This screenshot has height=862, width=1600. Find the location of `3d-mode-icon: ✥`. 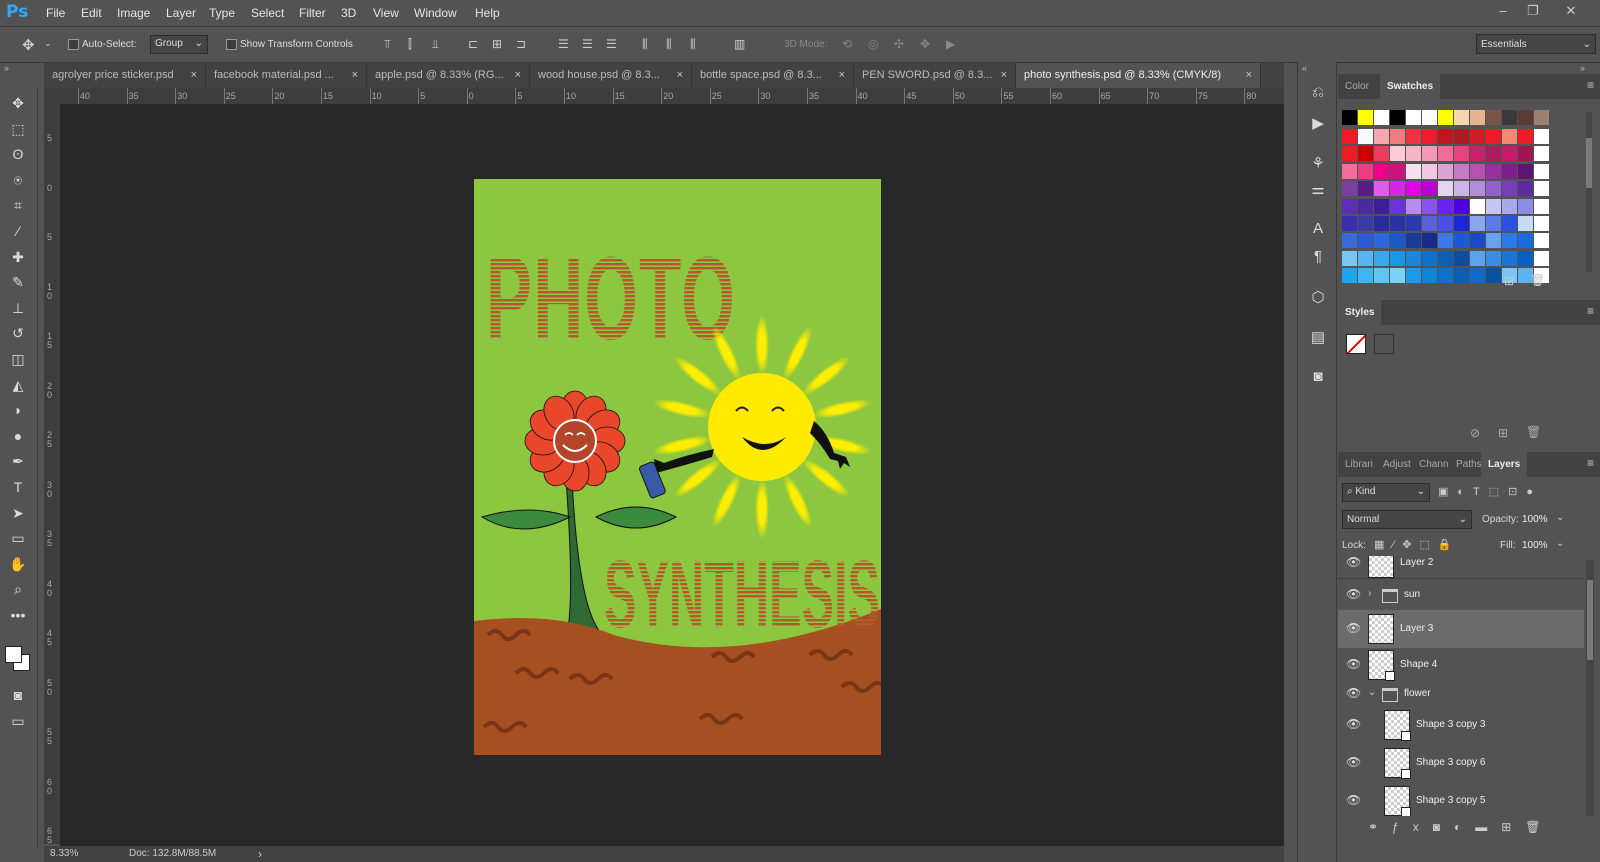

3d-mode-icon: ✥ is located at coordinates (925, 44).